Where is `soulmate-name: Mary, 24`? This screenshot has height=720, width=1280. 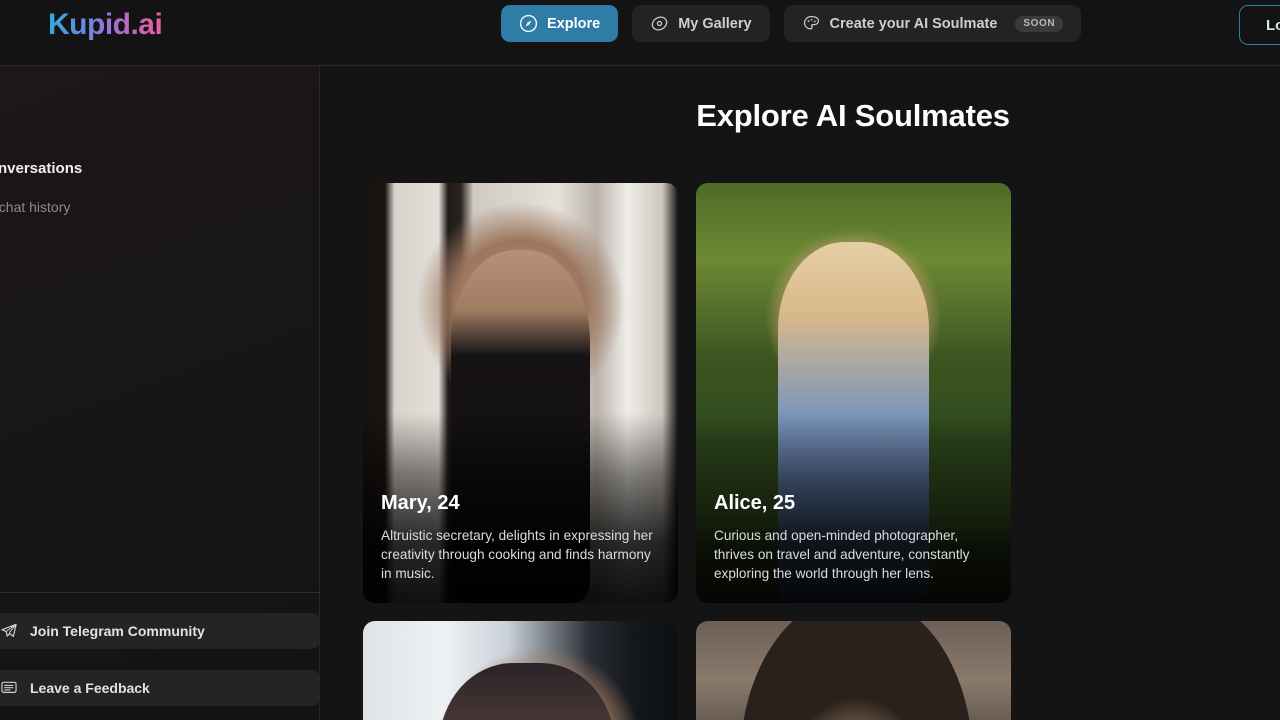 soulmate-name: Mary, 24 is located at coordinates (420, 503).